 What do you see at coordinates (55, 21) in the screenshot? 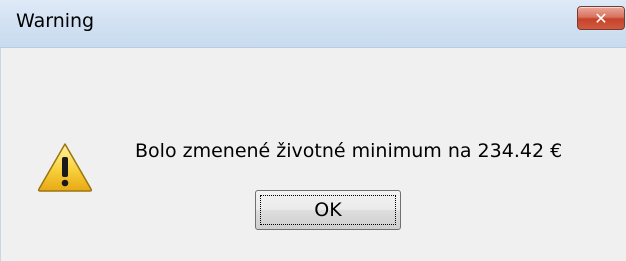
I see `window-title: Warning` at bounding box center [55, 21].